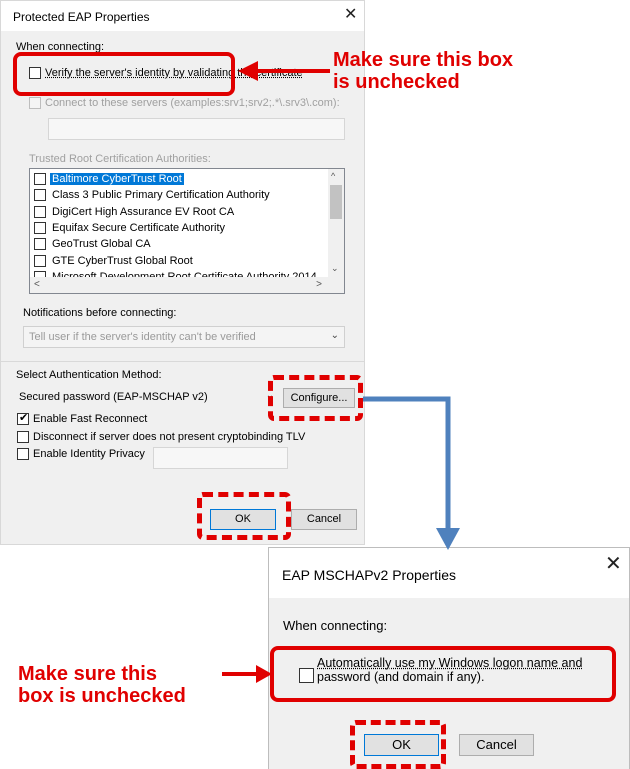  What do you see at coordinates (23, 418) in the screenshot?
I see `fast-reconnect-checkbox` at bounding box center [23, 418].